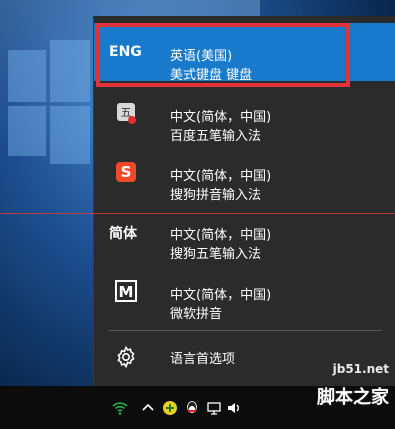  I want to click on svg-text: M, so click(126, 292).